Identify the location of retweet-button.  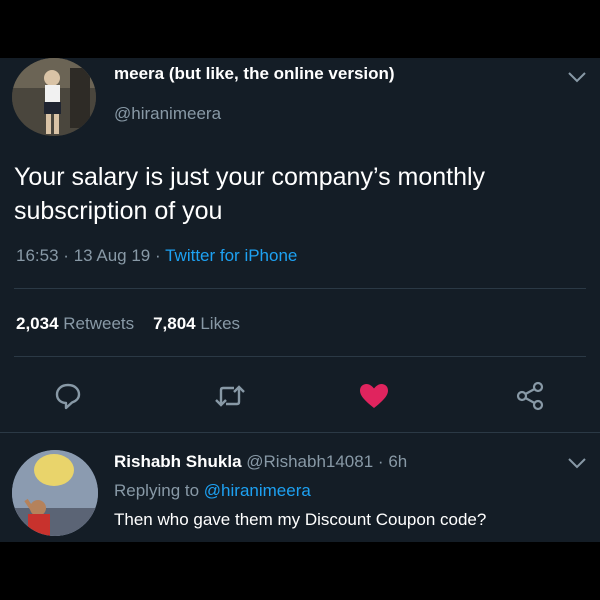
(230, 396).